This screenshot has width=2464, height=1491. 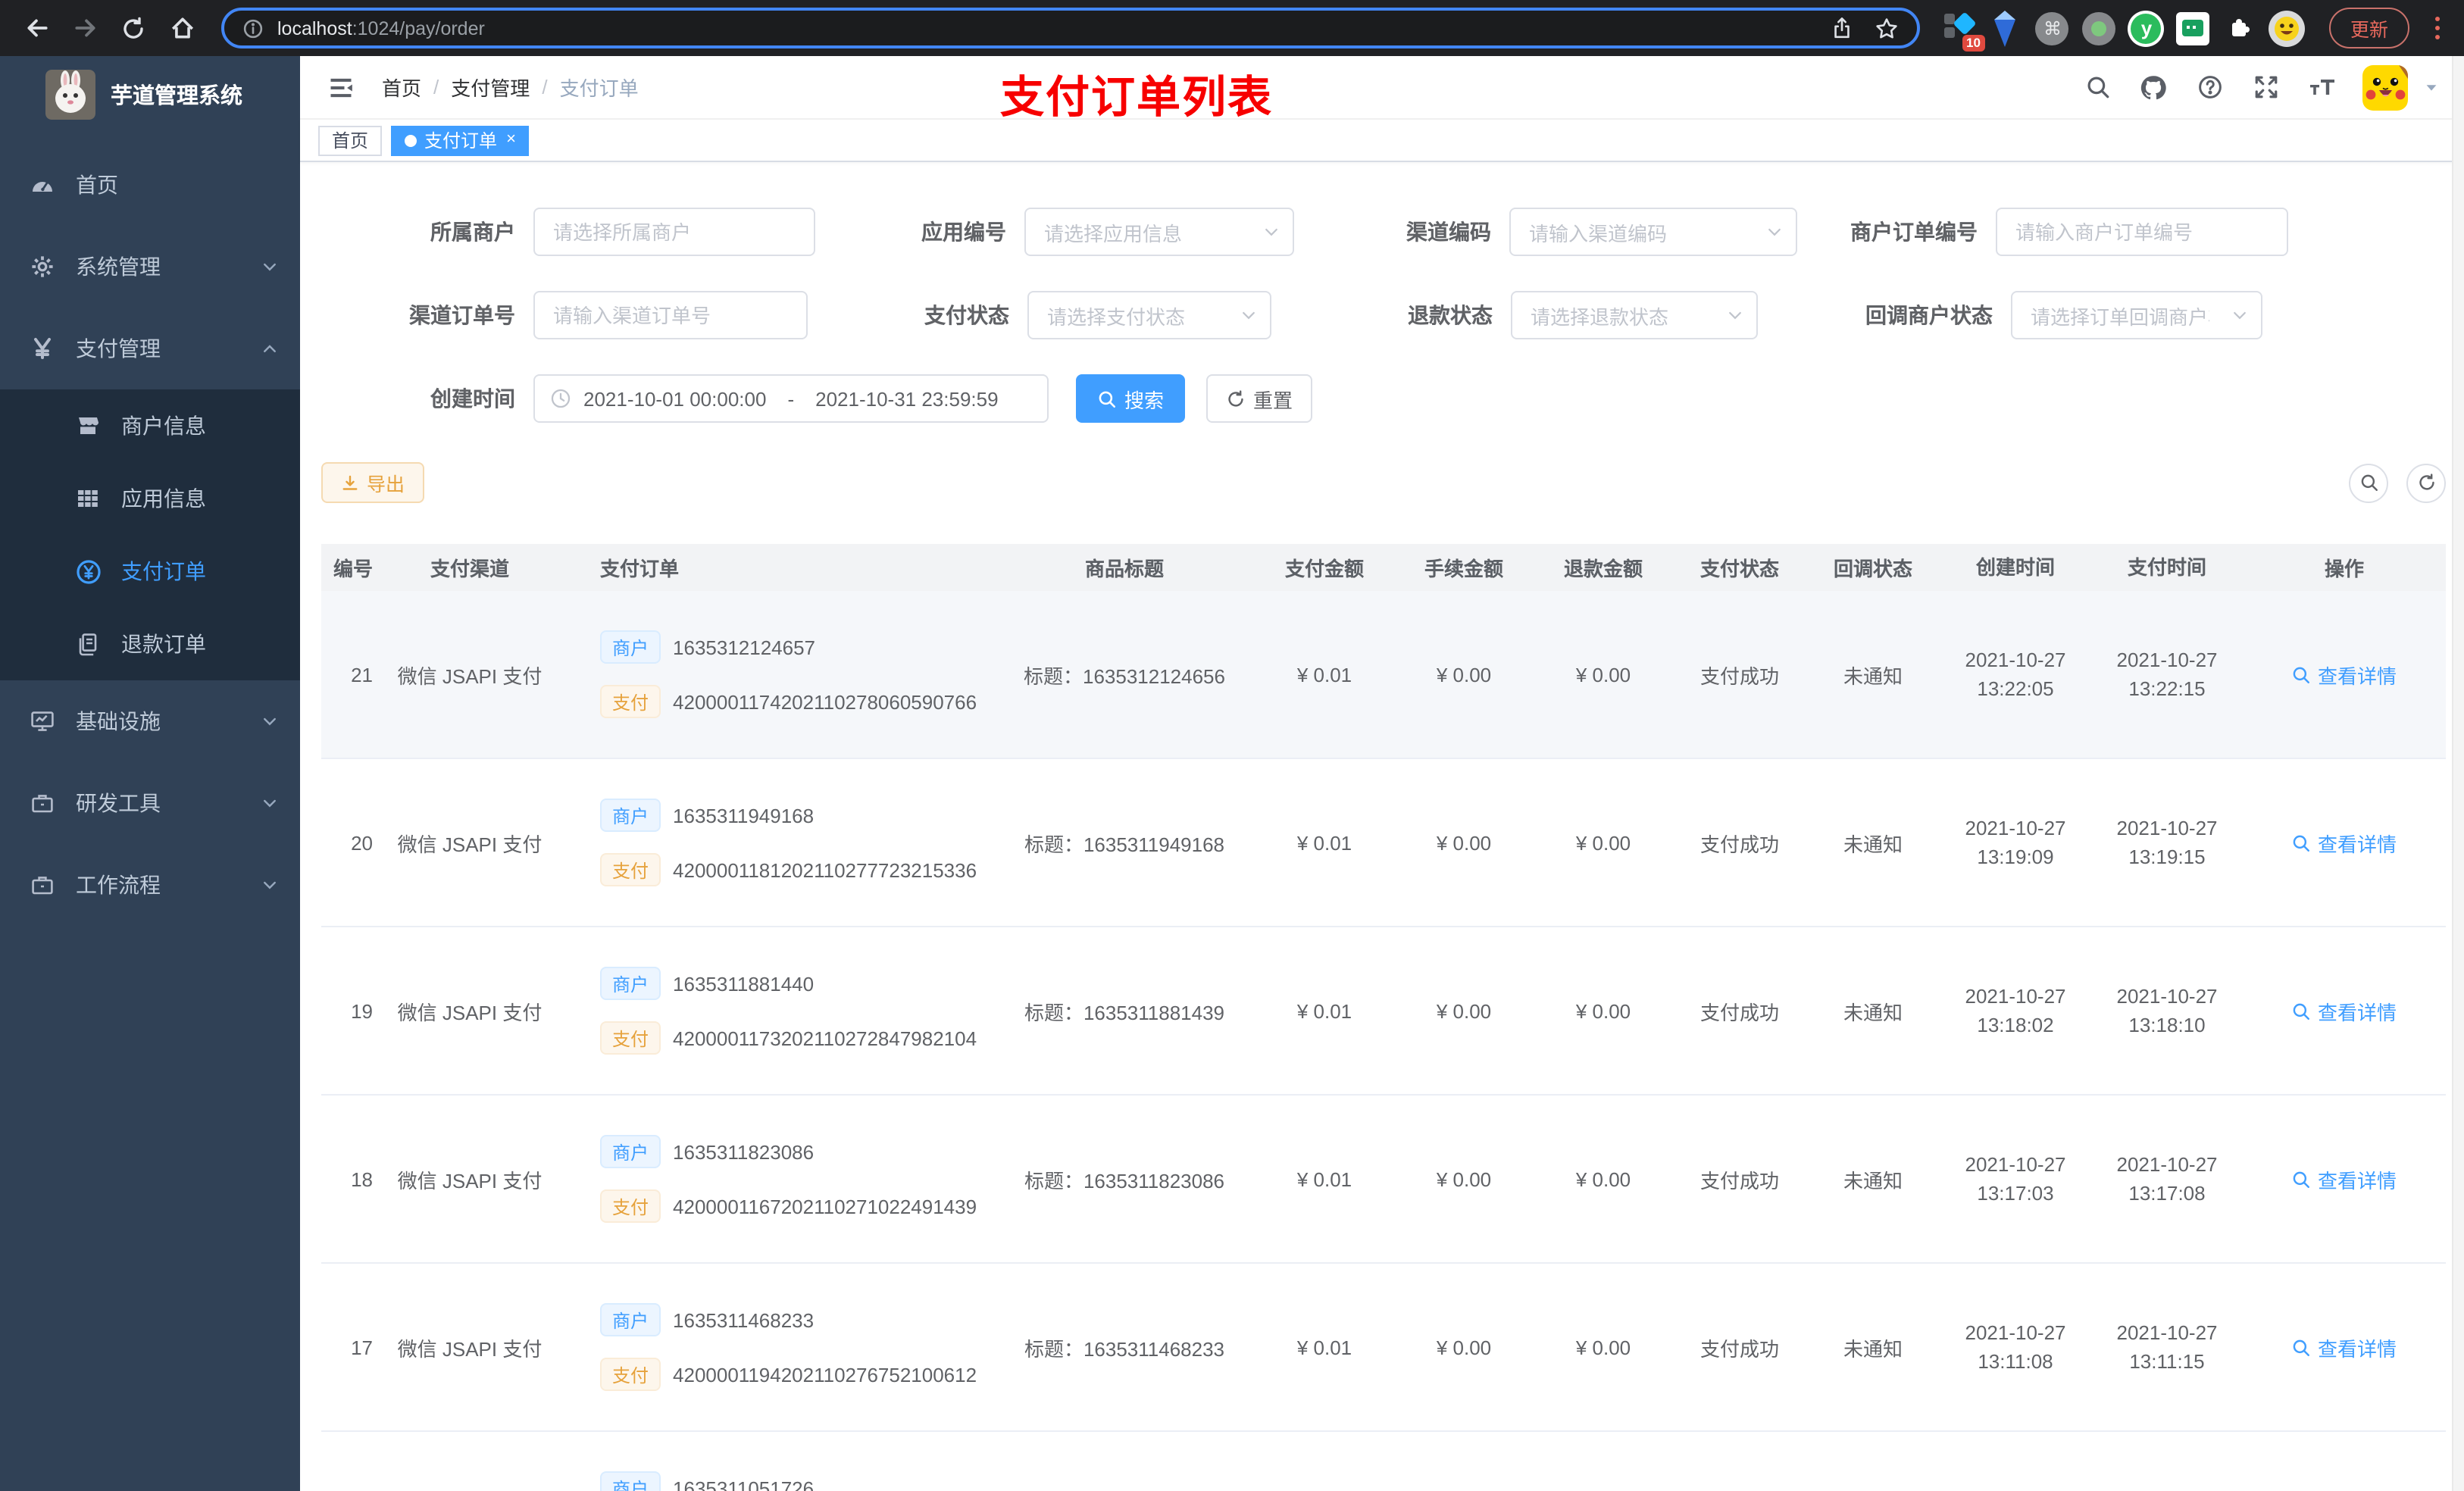 What do you see at coordinates (2209, 87) in the screenshot?
I see `help-icon` at bounding box center [2209, 87].